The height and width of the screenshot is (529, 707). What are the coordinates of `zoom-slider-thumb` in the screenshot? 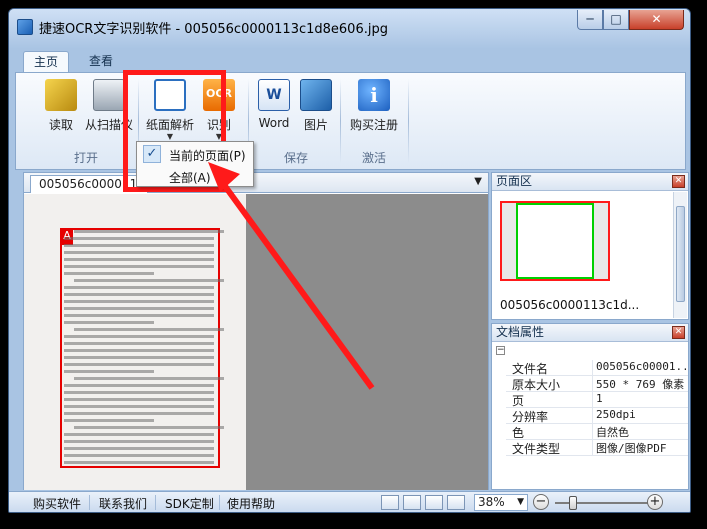 It's located at (573, 503).